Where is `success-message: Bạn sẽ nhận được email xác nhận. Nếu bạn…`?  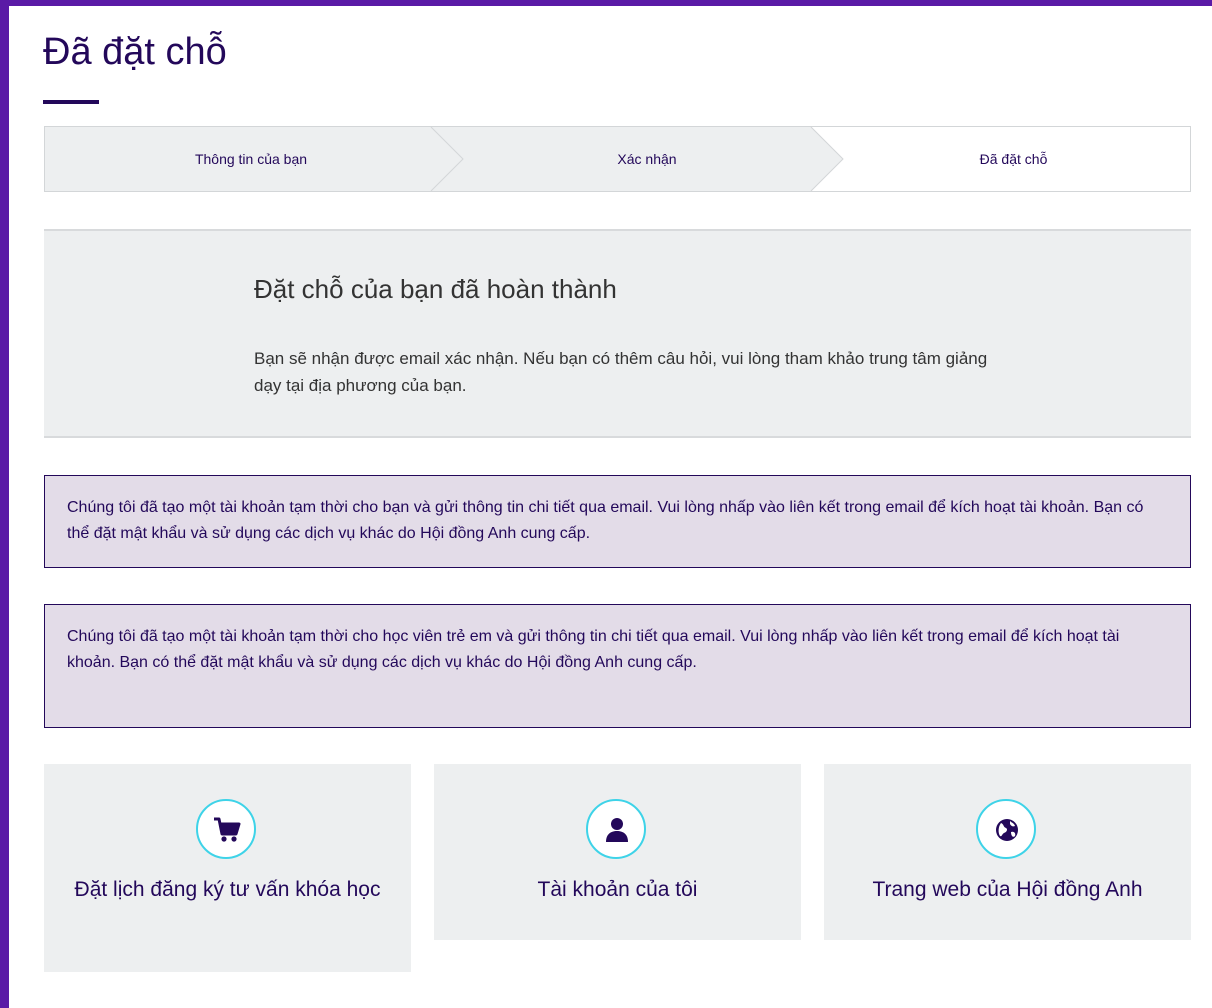
success-message: Bạn sẽ nhận được email xác nhận. Nếu bạn… is located at coordinates (621, 372).